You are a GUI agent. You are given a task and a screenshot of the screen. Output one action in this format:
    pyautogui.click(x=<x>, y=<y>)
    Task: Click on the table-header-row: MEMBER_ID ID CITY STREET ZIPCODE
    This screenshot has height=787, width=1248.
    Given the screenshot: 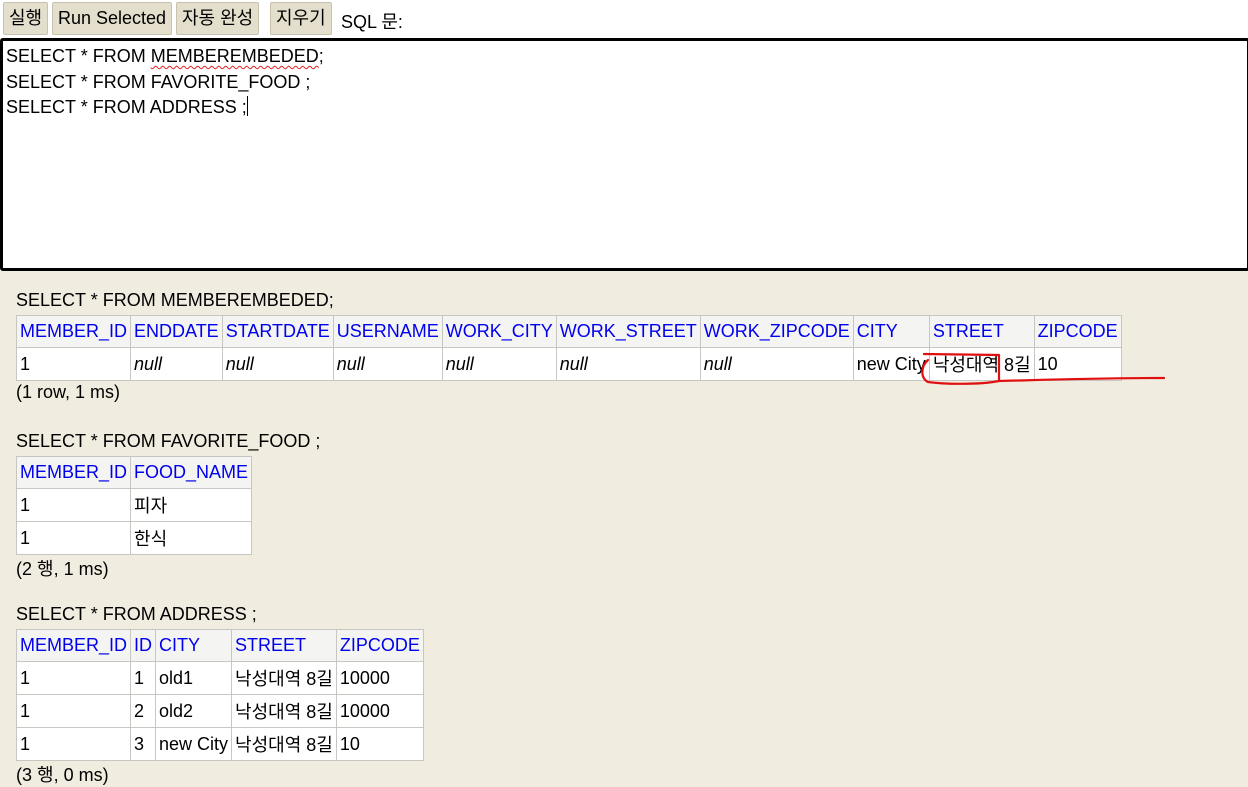 What is the action you would take?
    pyautogui.click(x=219, y=645)
    